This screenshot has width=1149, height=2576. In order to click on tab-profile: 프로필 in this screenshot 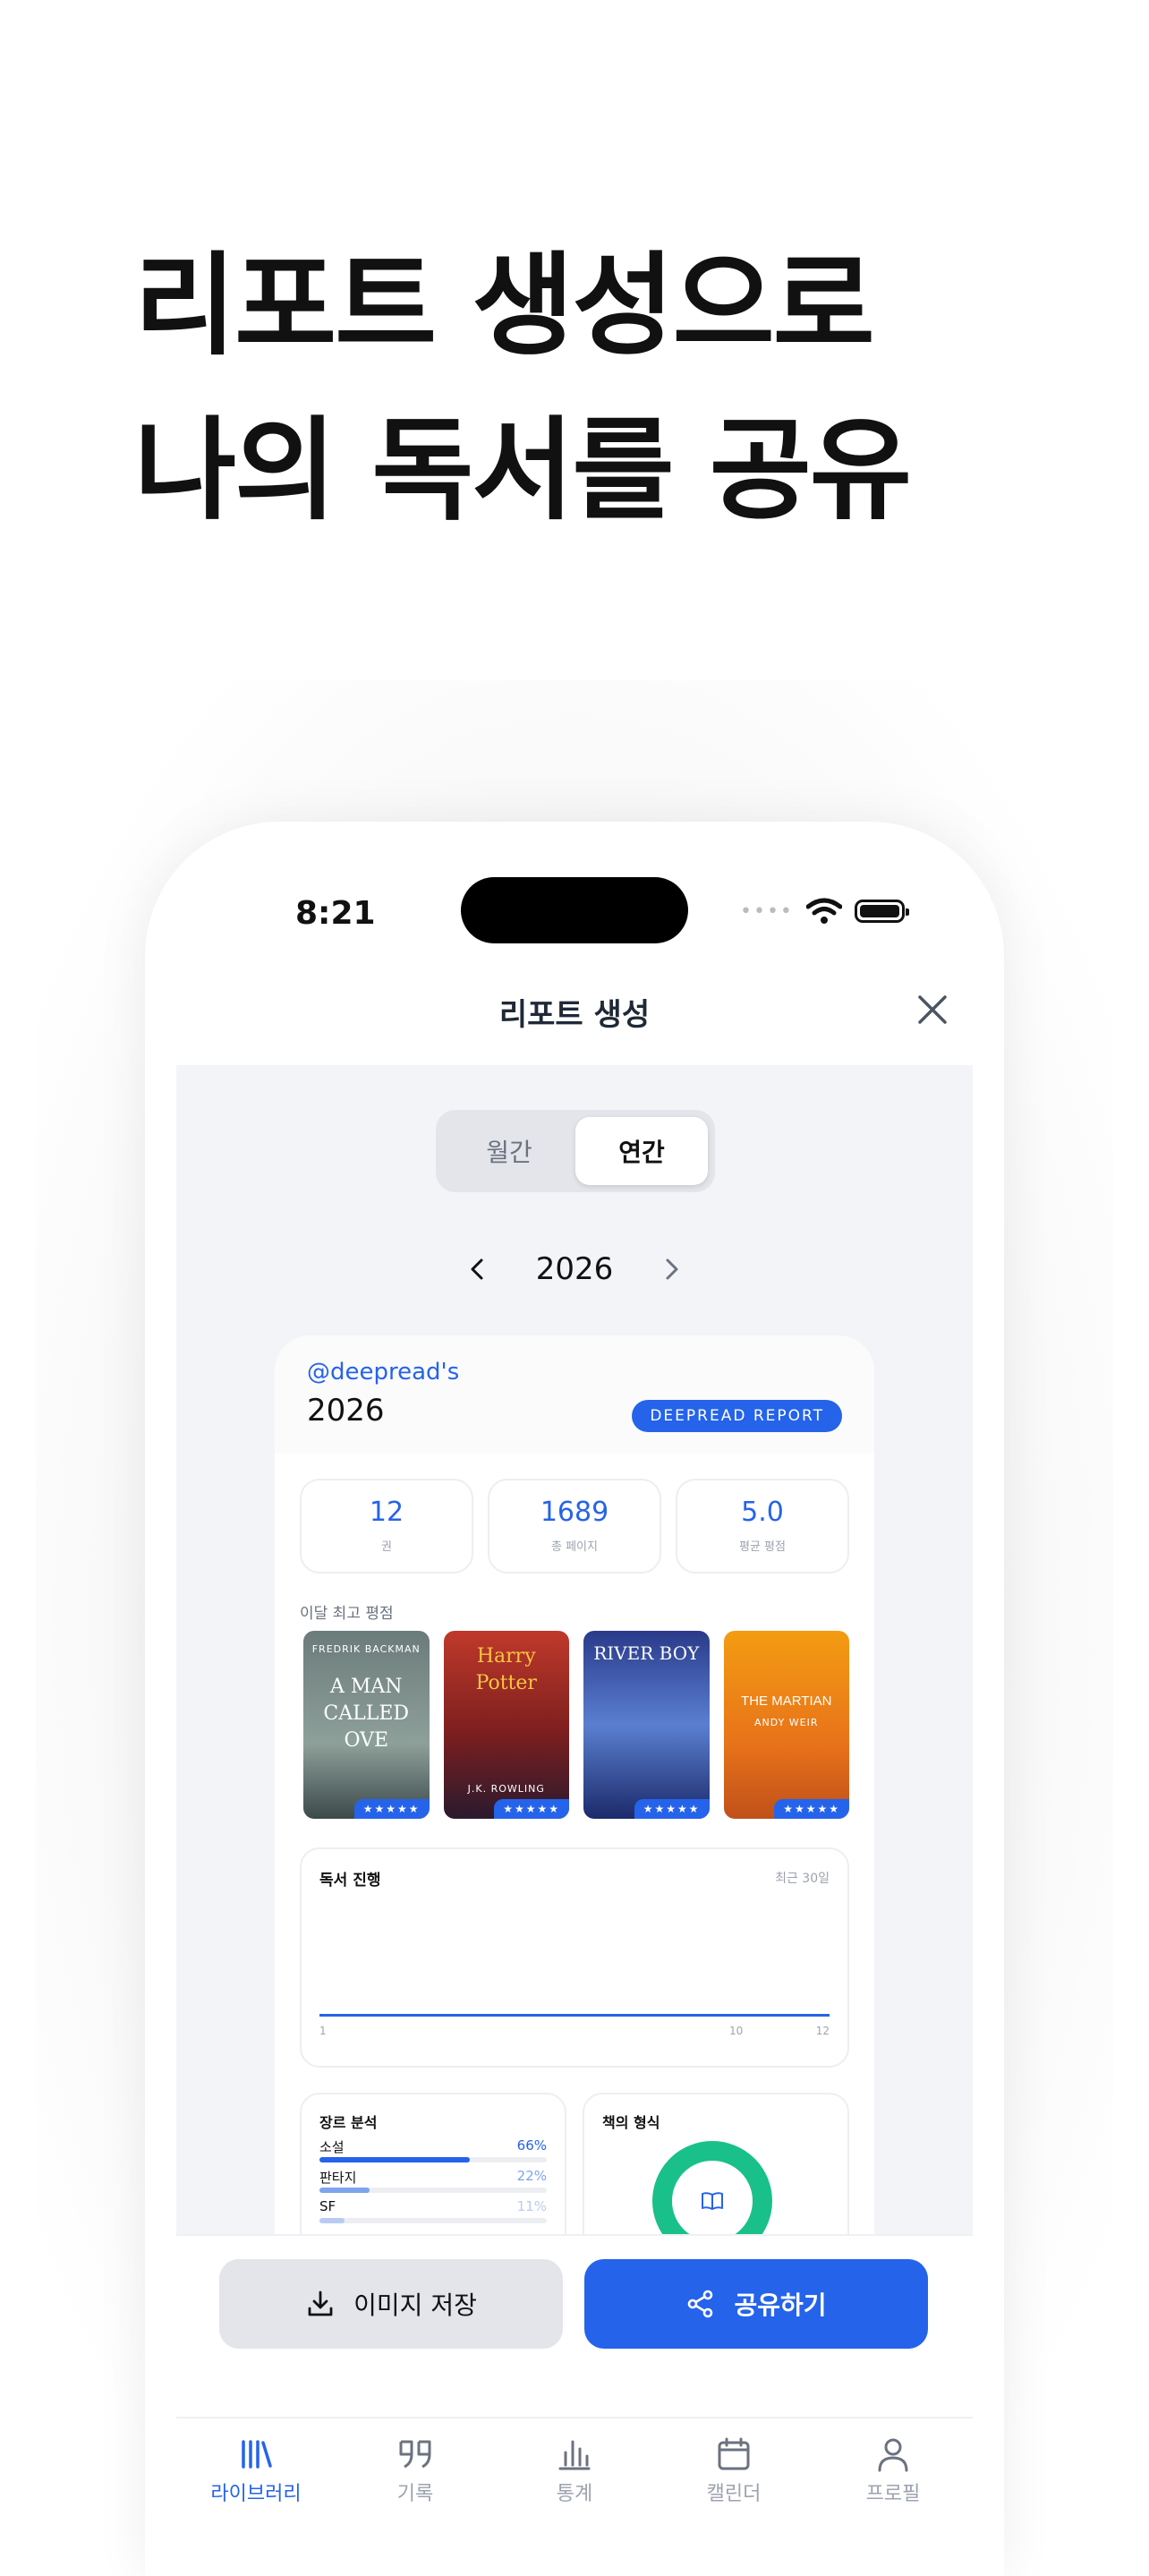, I will do `click(893, 2497)`.